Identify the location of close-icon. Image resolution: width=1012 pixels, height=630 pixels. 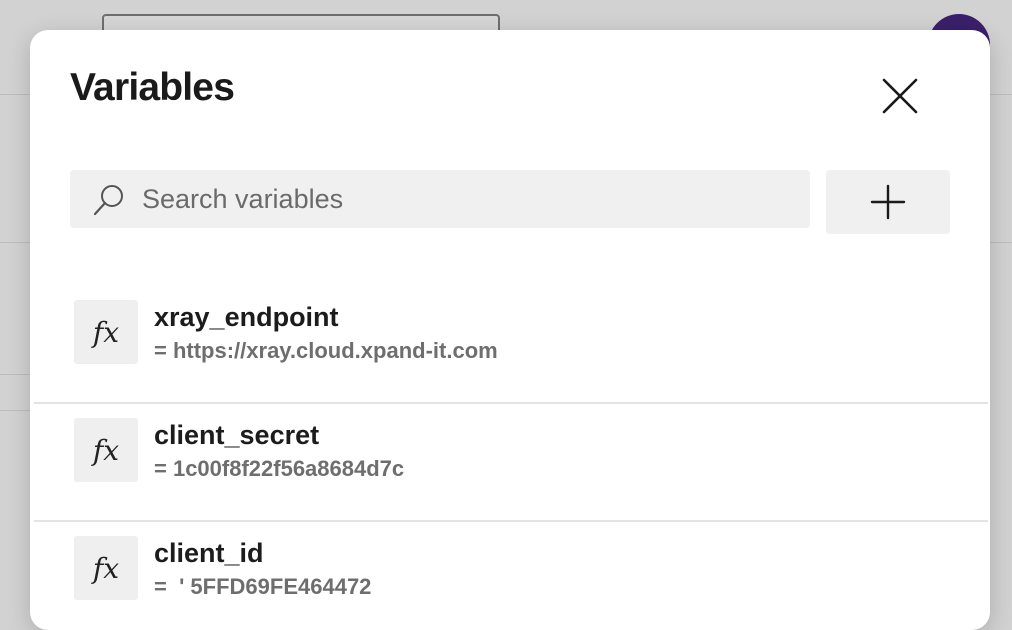
(900, 96).